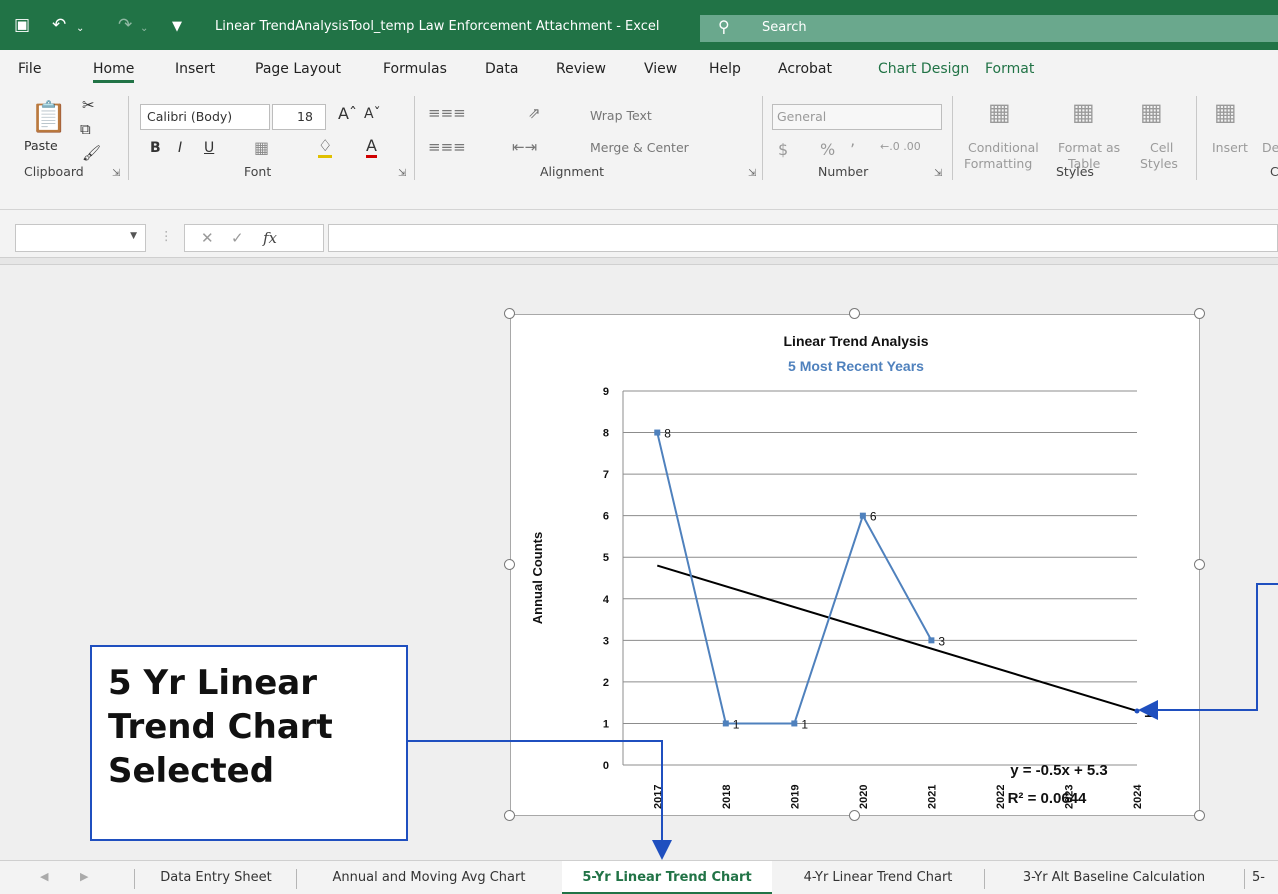  I want to click on sheet-tab-3yr-alt-baseline: 3-Yr Alt Baseline Calculation, so click(1114, 877).